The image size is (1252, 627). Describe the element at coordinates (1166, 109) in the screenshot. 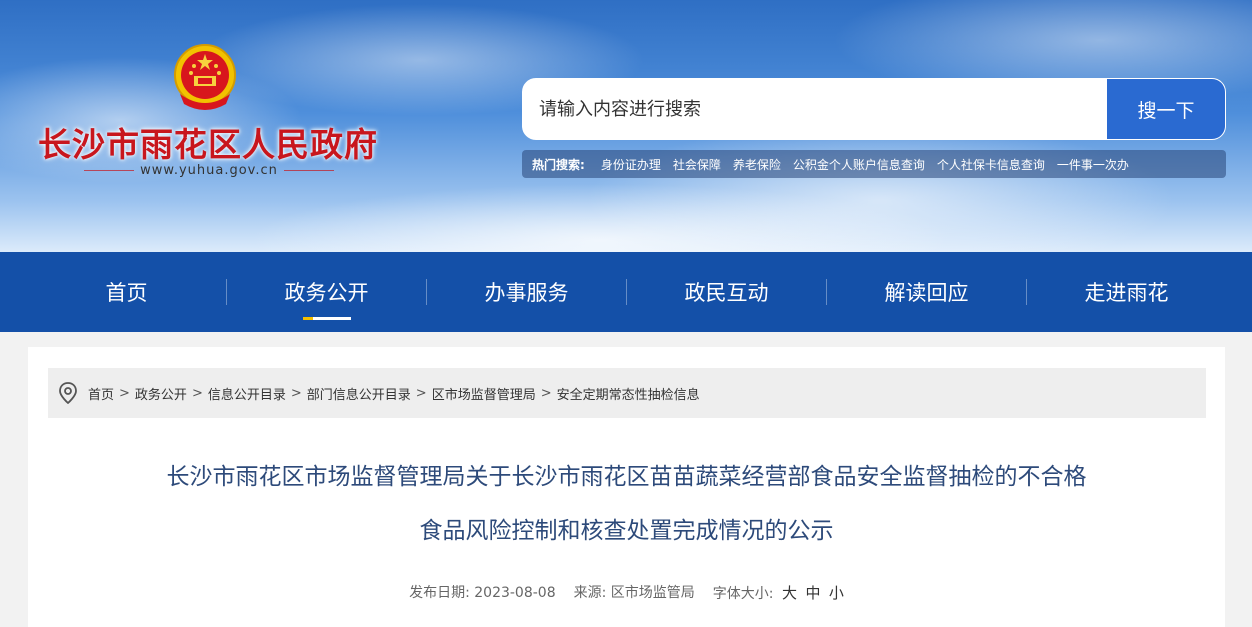

I see `search-button: 搜一下` at that location.